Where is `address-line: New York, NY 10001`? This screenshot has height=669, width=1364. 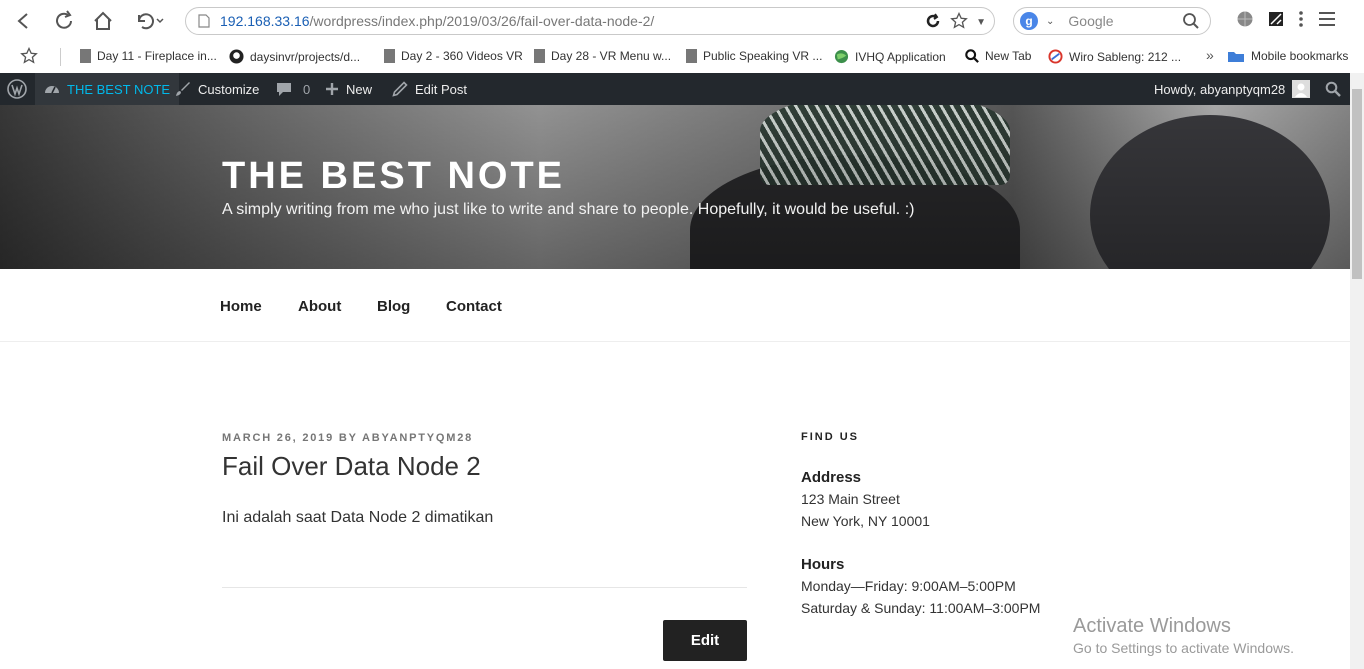
address-line: New York, NY 10001 is located at coordinates (865, 521).